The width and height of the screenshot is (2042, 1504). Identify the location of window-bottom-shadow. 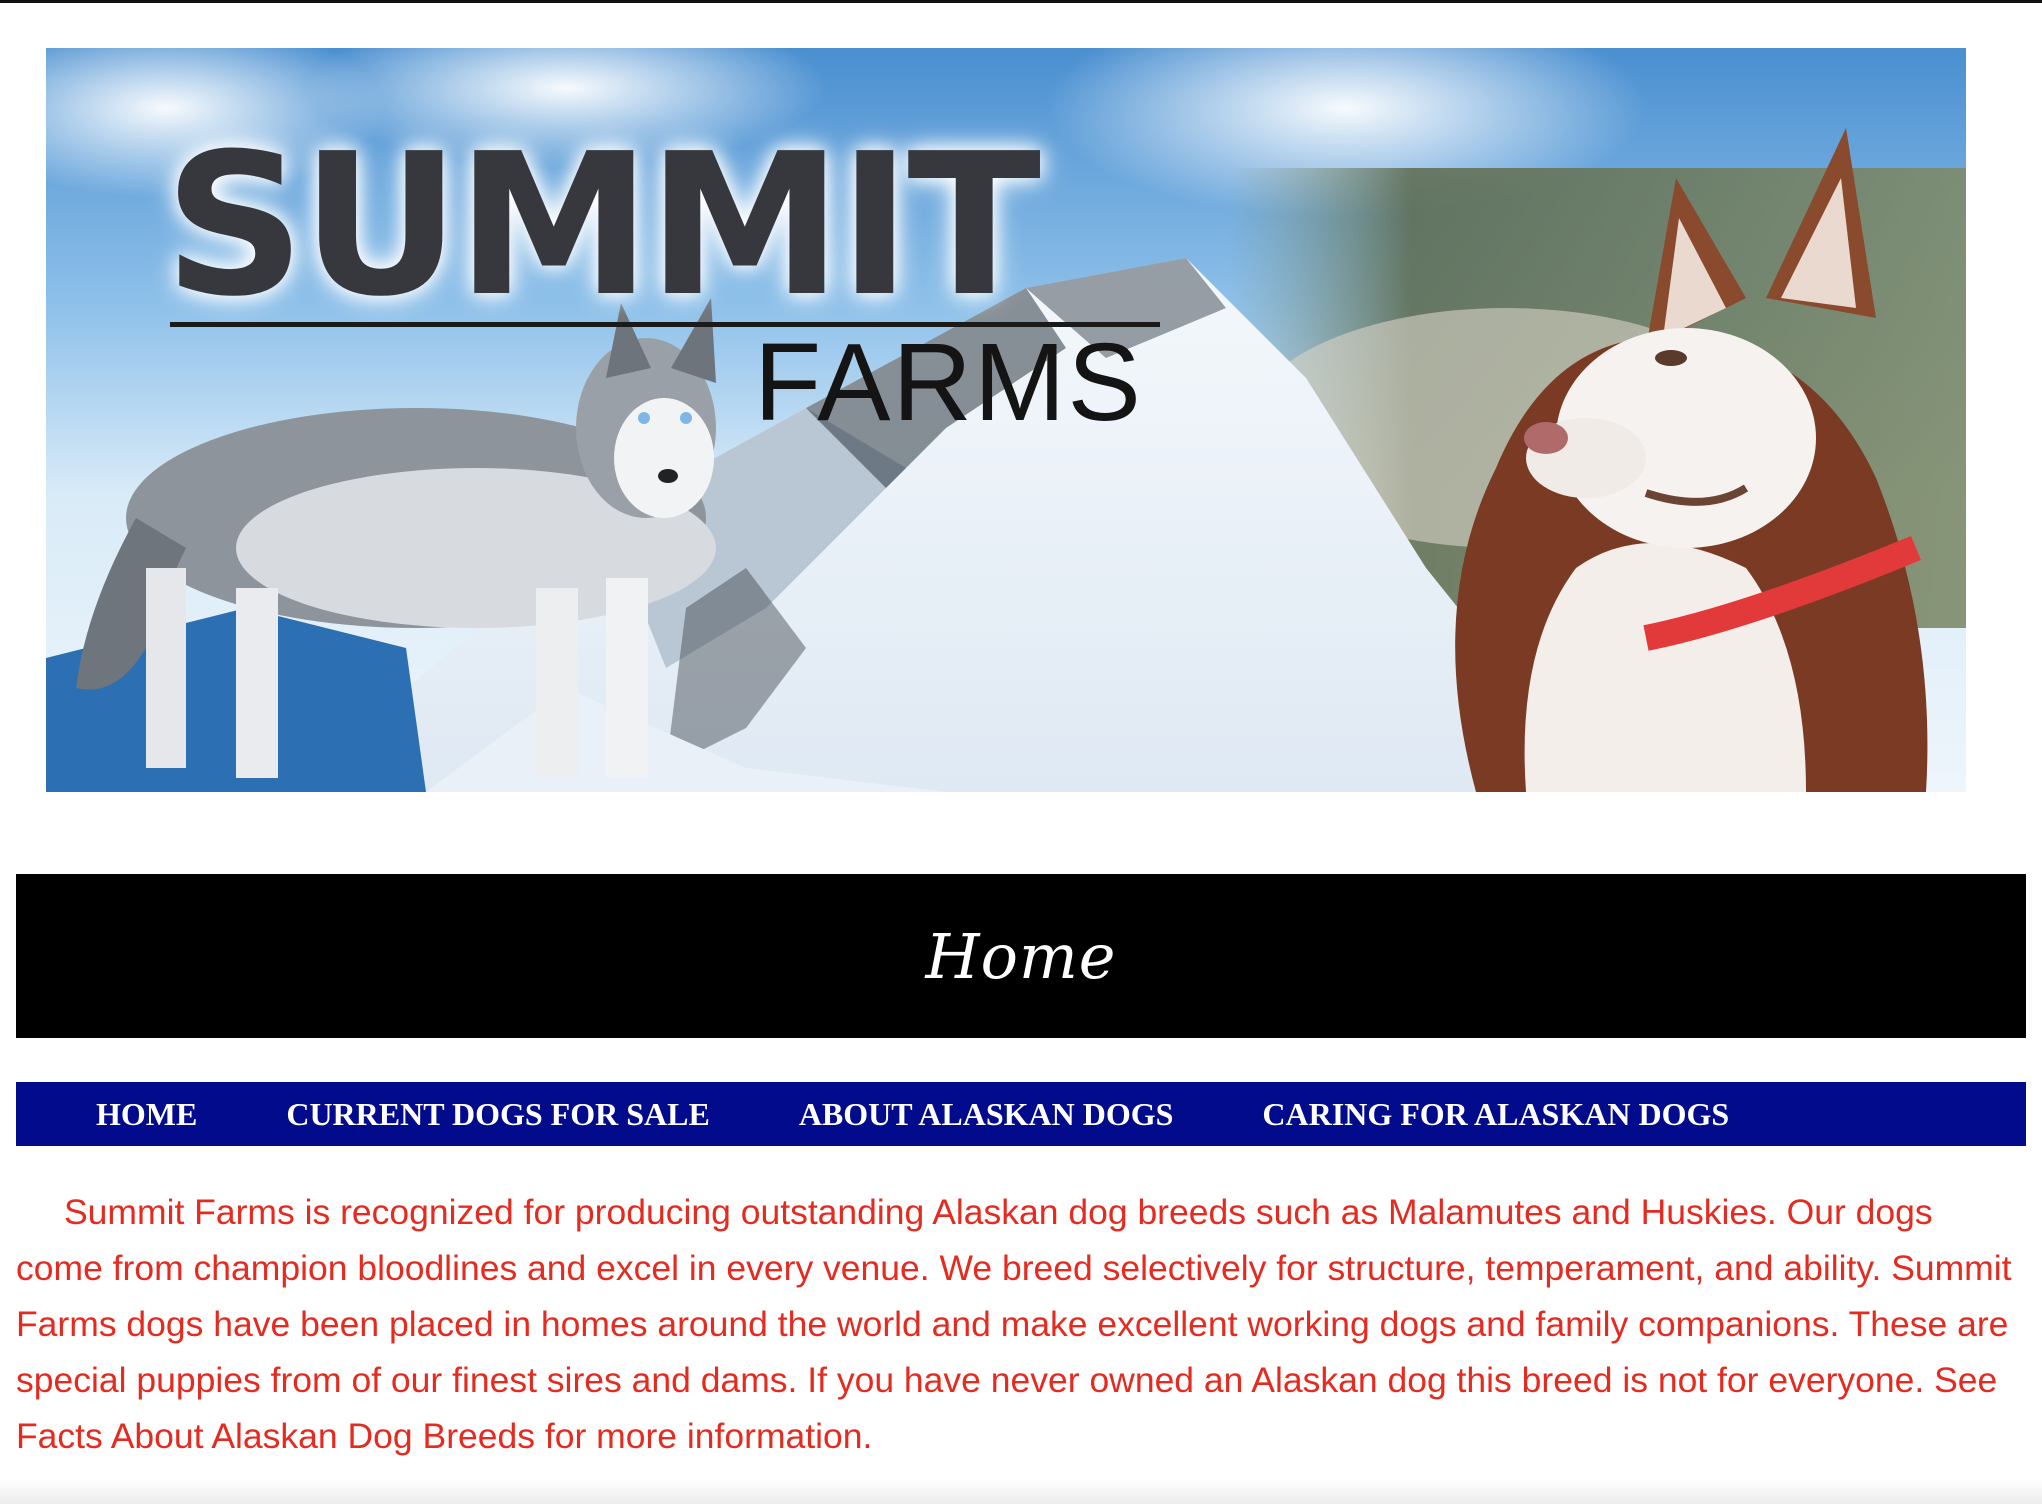
(1021, 1492).